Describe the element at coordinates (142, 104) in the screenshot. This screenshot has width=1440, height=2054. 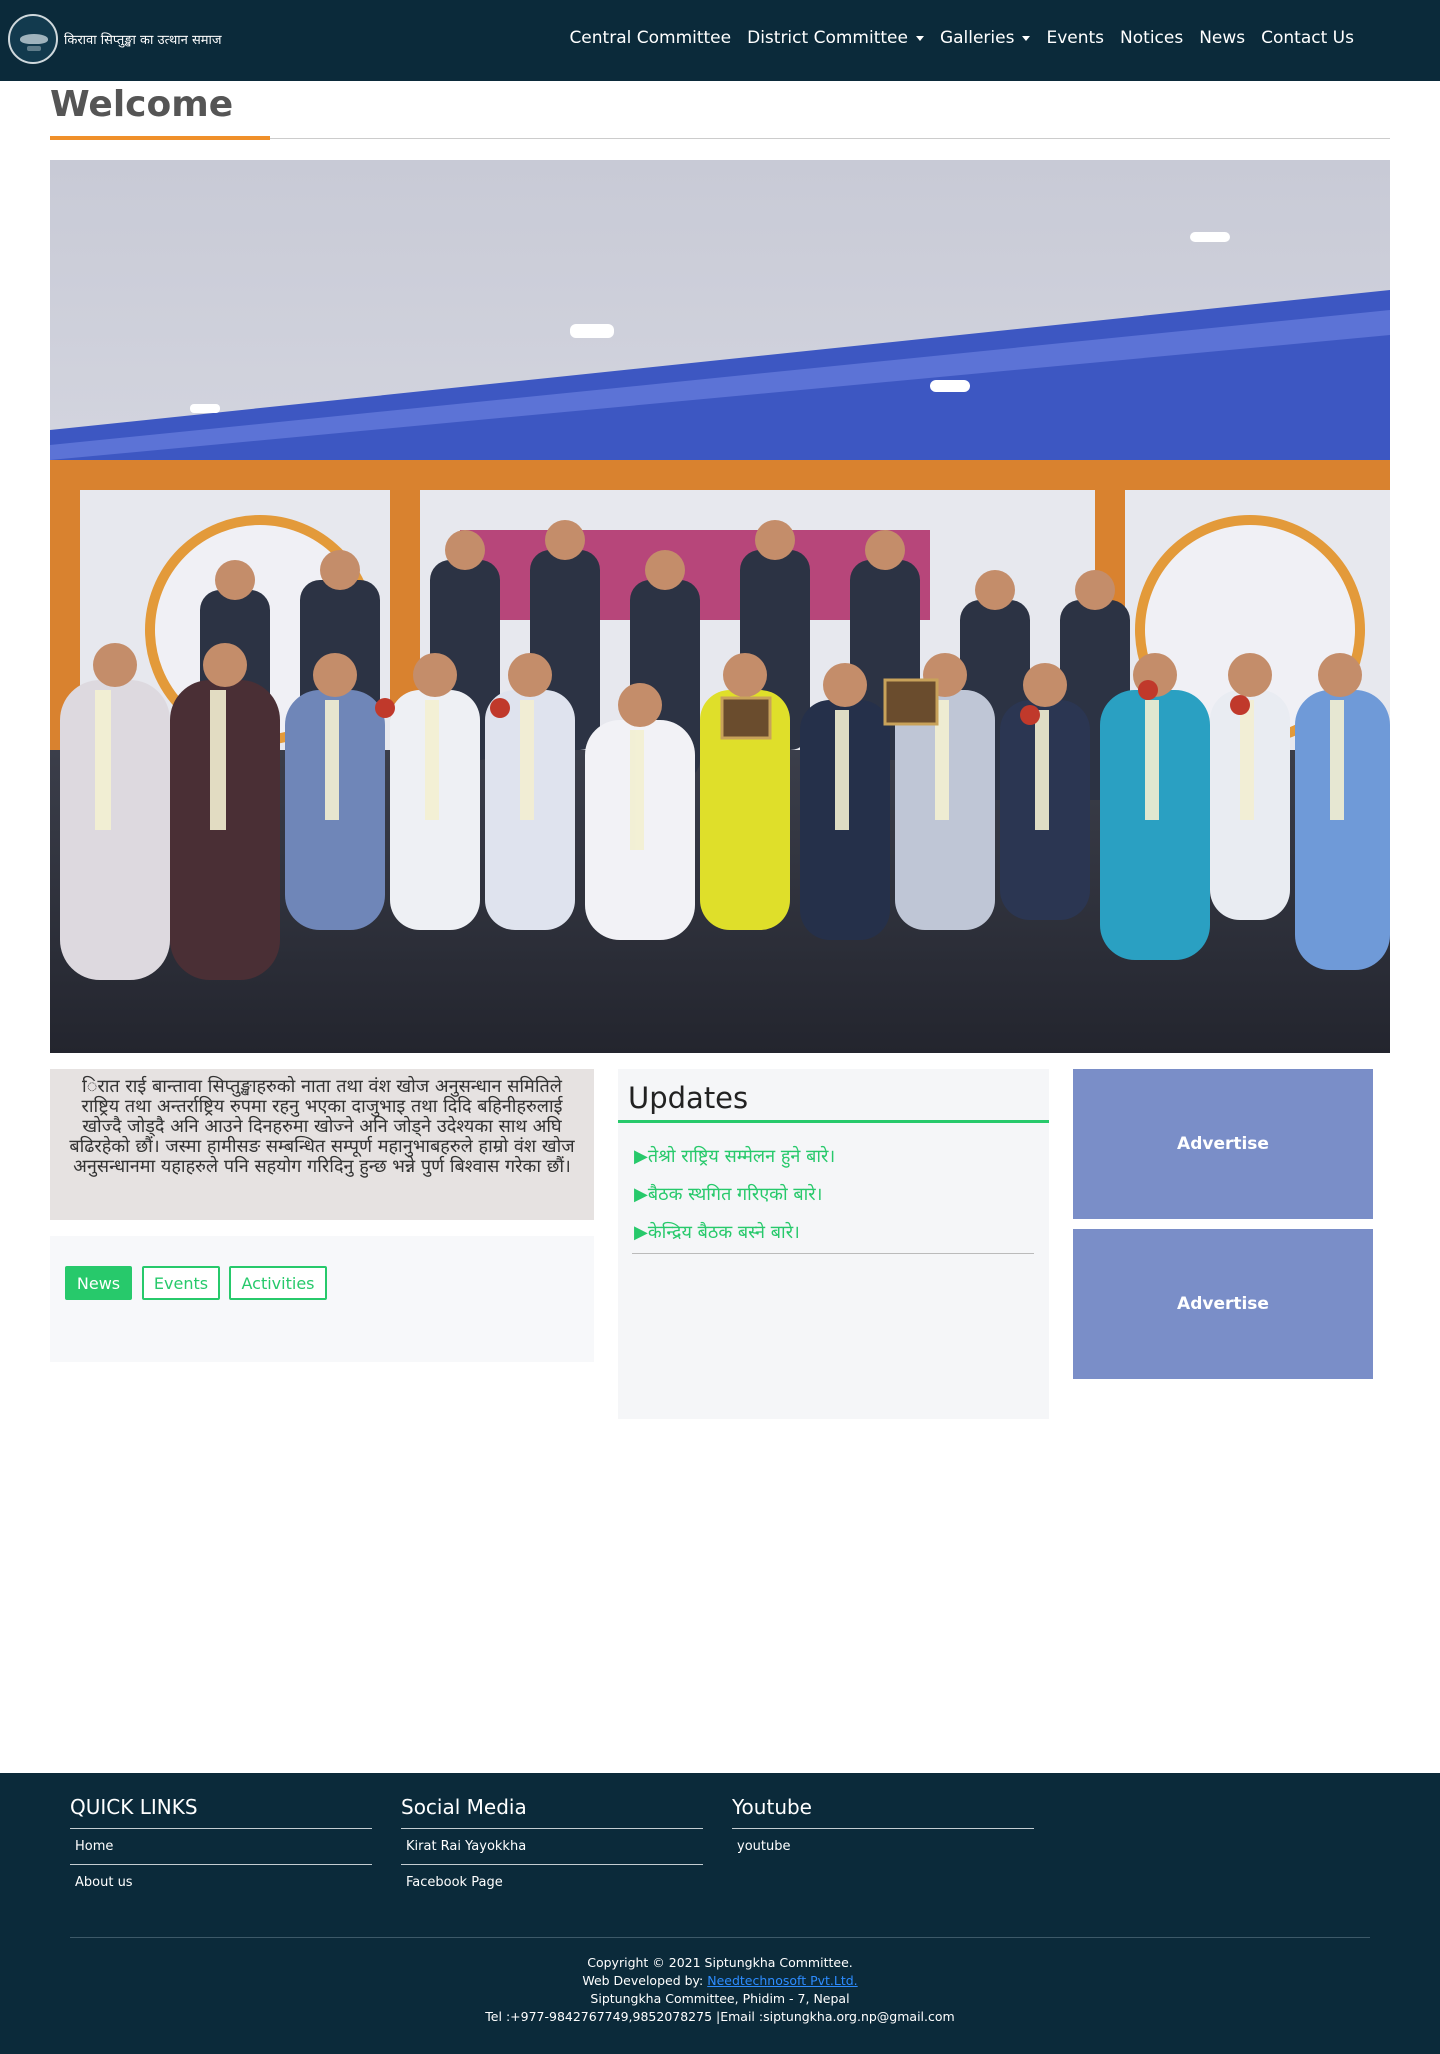
I see `page-title: Welcome` at that location.